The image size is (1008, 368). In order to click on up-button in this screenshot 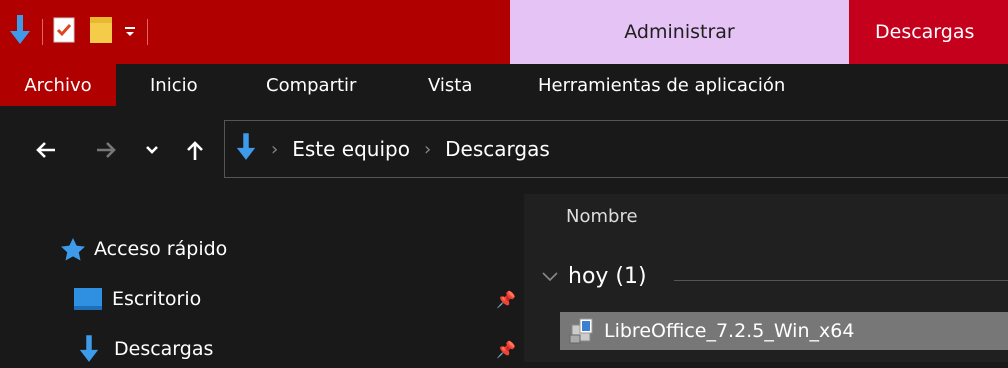, I will do `click(195, 150)`.